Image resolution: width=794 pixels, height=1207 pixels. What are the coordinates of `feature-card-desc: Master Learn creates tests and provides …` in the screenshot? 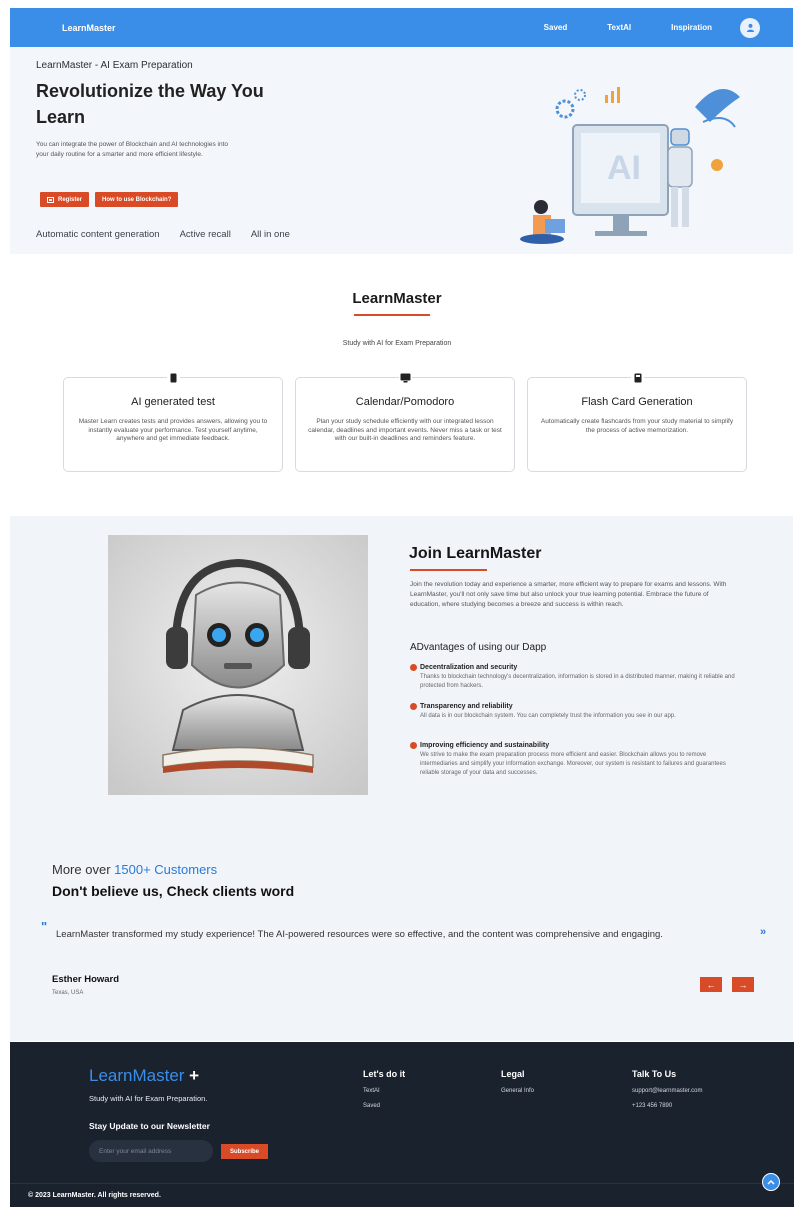 It's located at (173, 430).